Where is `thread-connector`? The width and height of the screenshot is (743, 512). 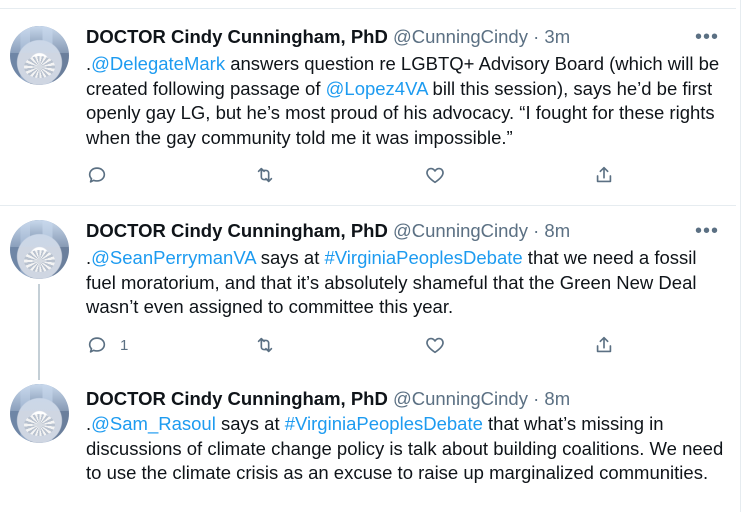
thread-connector is located at coordinates (39, 332).